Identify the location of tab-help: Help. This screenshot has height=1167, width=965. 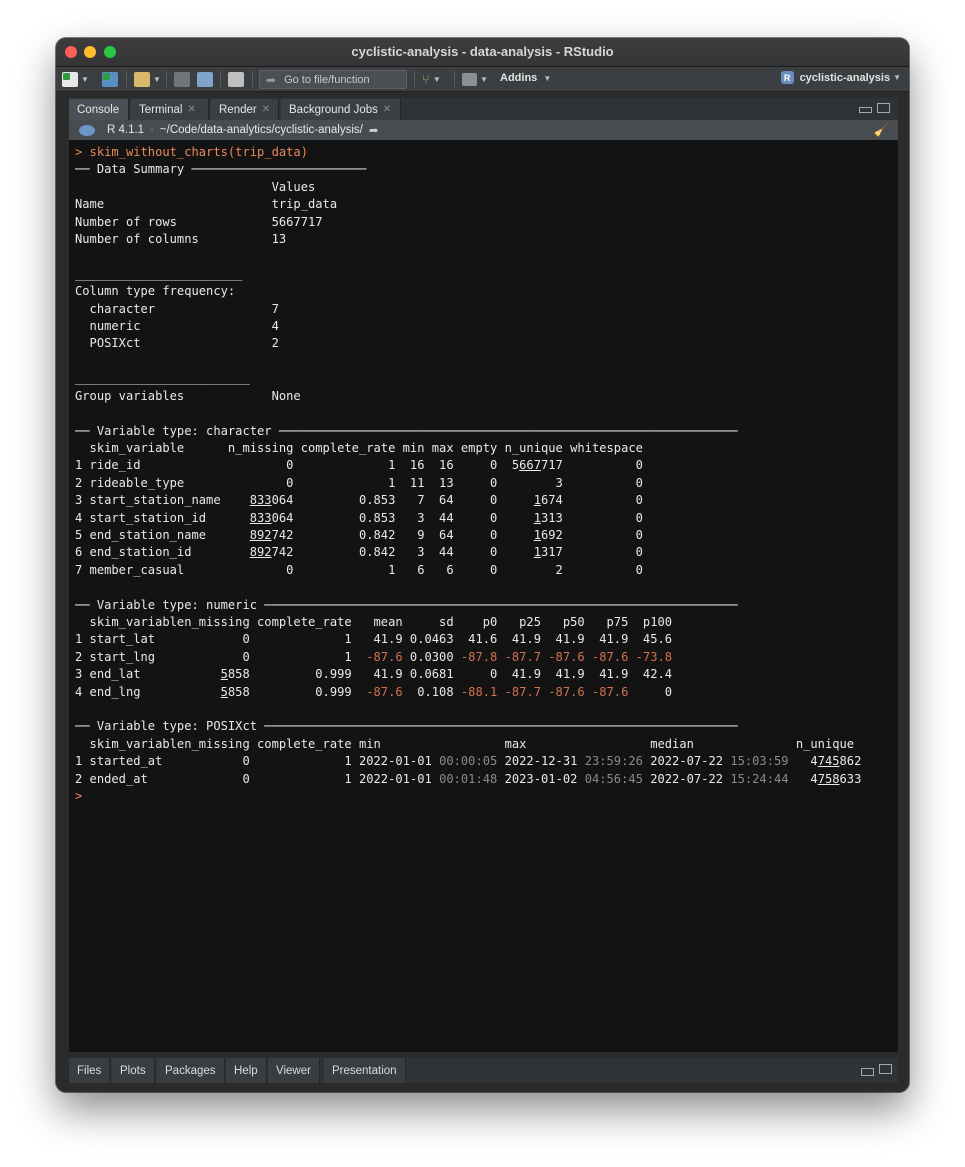
(246, 1070).